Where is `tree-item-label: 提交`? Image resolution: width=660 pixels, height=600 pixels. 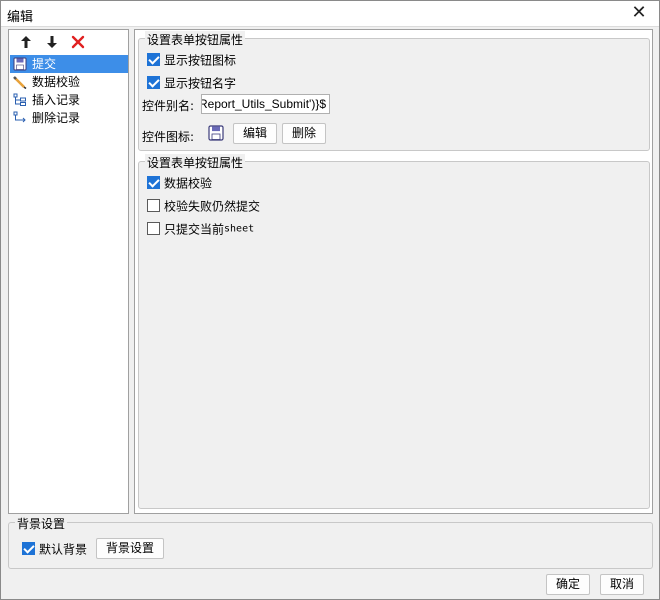 tree-item-label: 提交 is located at coordinates (44, 64).